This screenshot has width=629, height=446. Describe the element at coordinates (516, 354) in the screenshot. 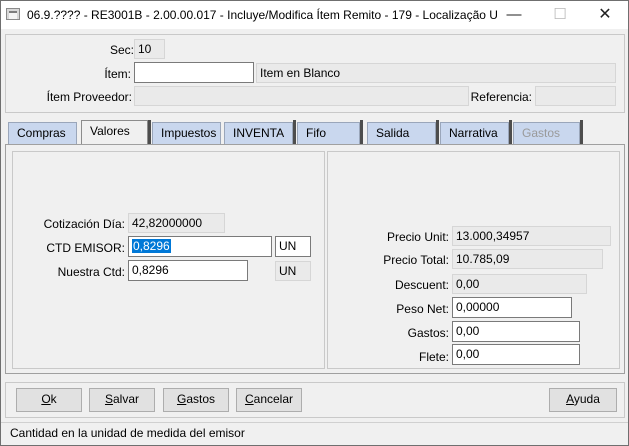

I see `flete-input: 0,00` at that location.